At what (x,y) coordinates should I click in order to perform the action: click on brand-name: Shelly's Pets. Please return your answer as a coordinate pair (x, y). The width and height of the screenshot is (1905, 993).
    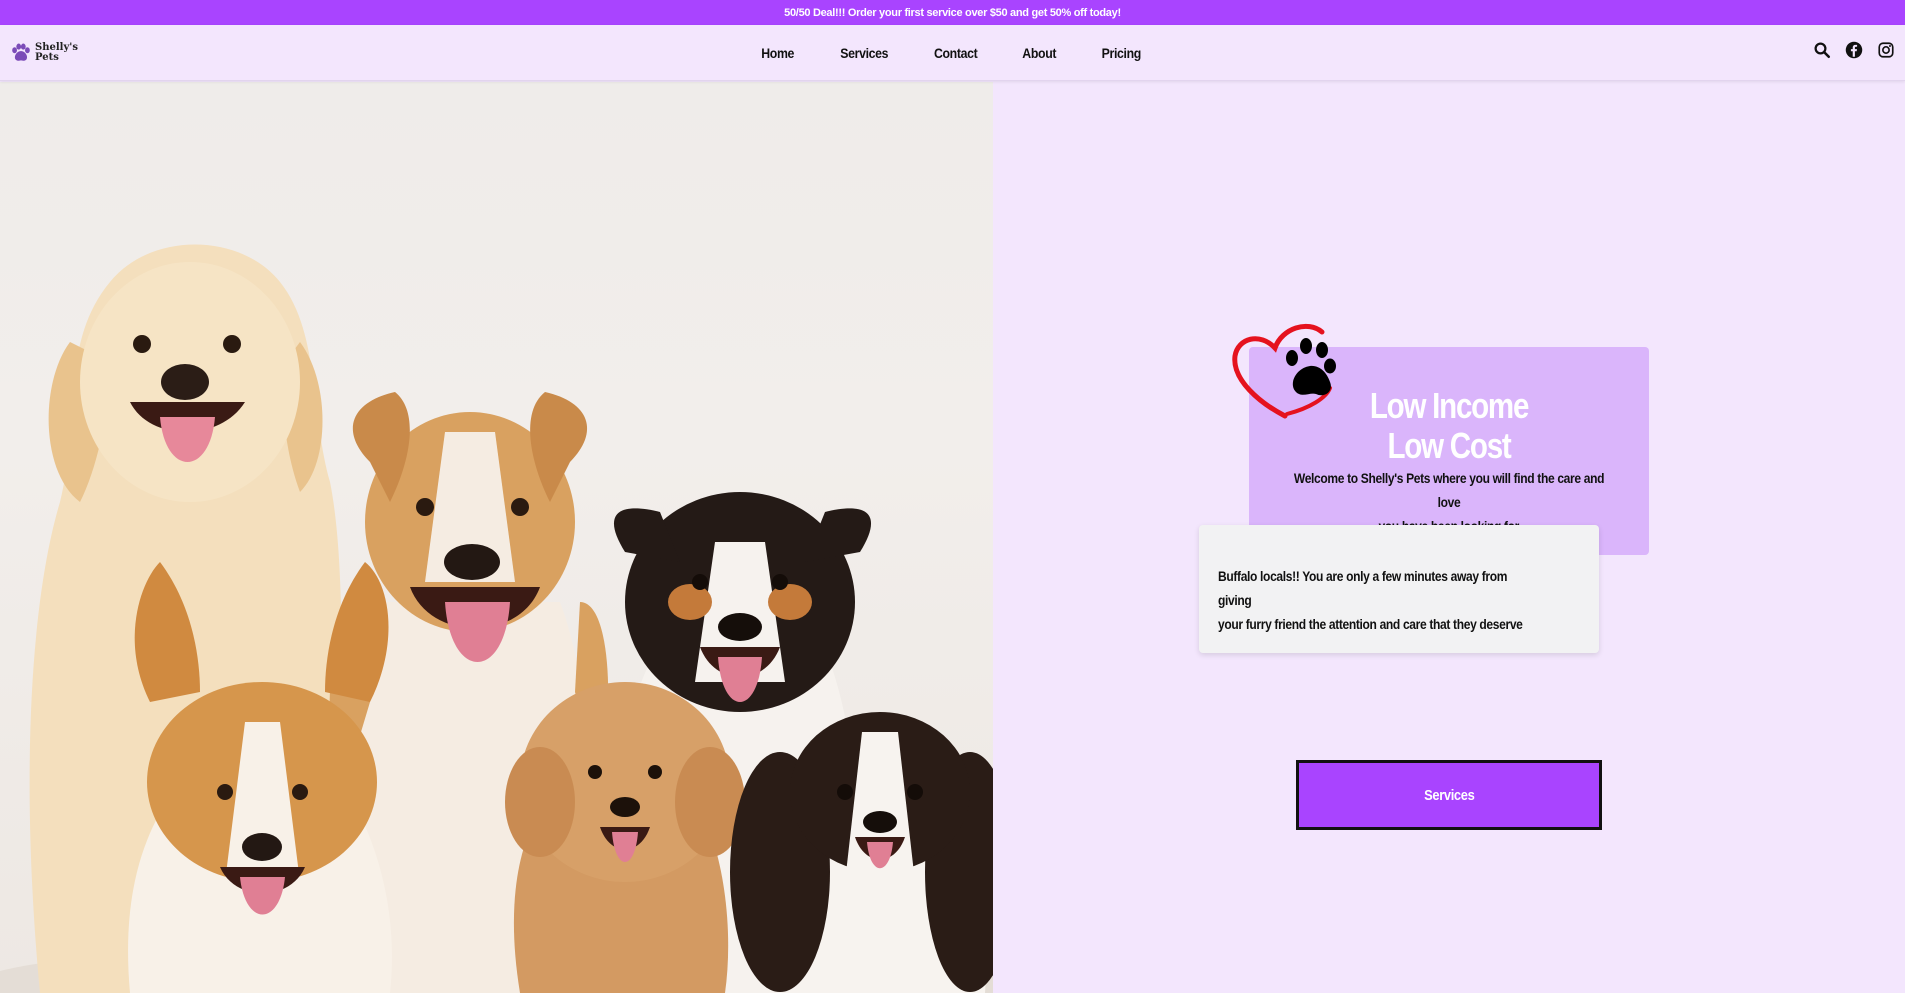
    Looking at the image, I should click on (56, 53).